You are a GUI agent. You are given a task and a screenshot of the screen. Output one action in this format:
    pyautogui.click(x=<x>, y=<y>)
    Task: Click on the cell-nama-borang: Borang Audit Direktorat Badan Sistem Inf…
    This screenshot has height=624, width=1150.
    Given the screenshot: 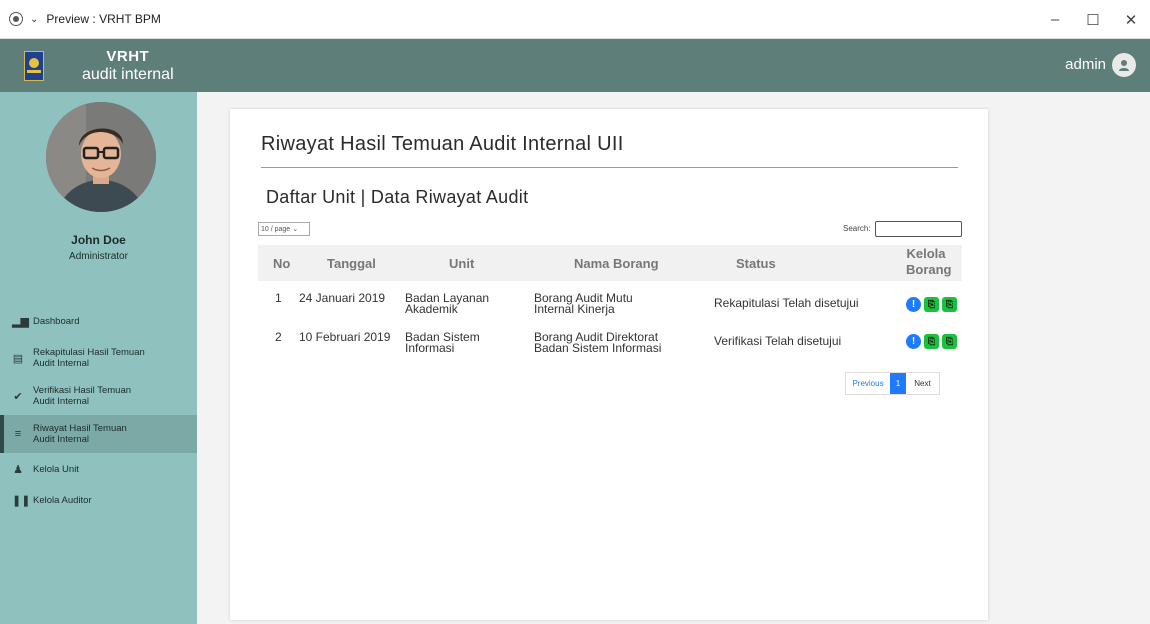 What is the action you would take?
    pyautogui.click(x=598, y=342)
    